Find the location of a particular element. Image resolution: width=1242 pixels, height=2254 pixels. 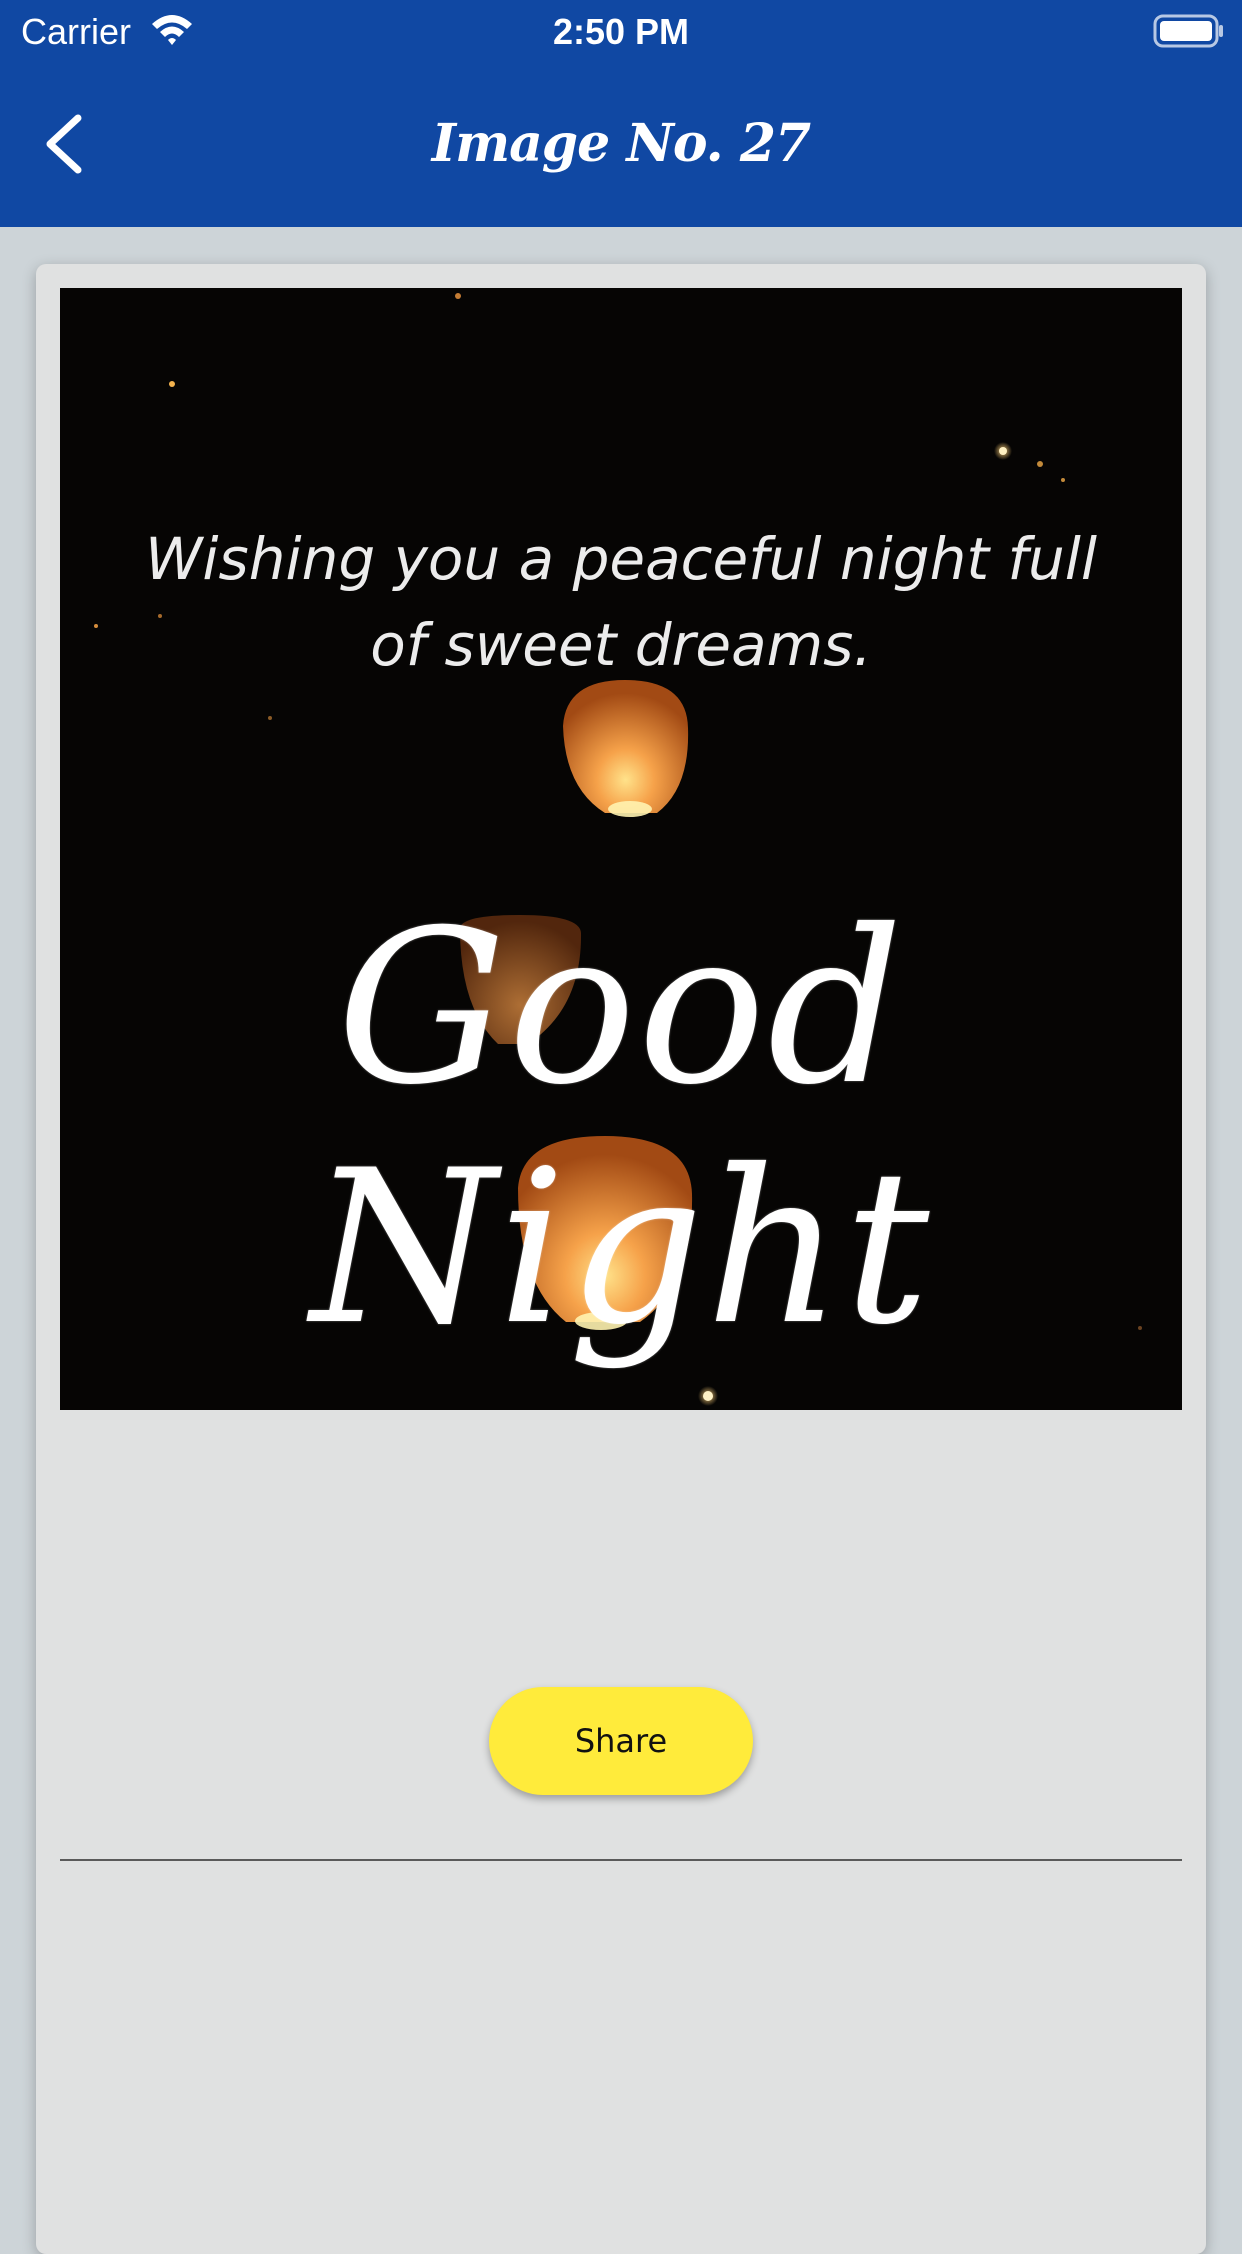

header-bar: Carrier 2:50 PM Image No. 27 is located at coordinates (621, 113).